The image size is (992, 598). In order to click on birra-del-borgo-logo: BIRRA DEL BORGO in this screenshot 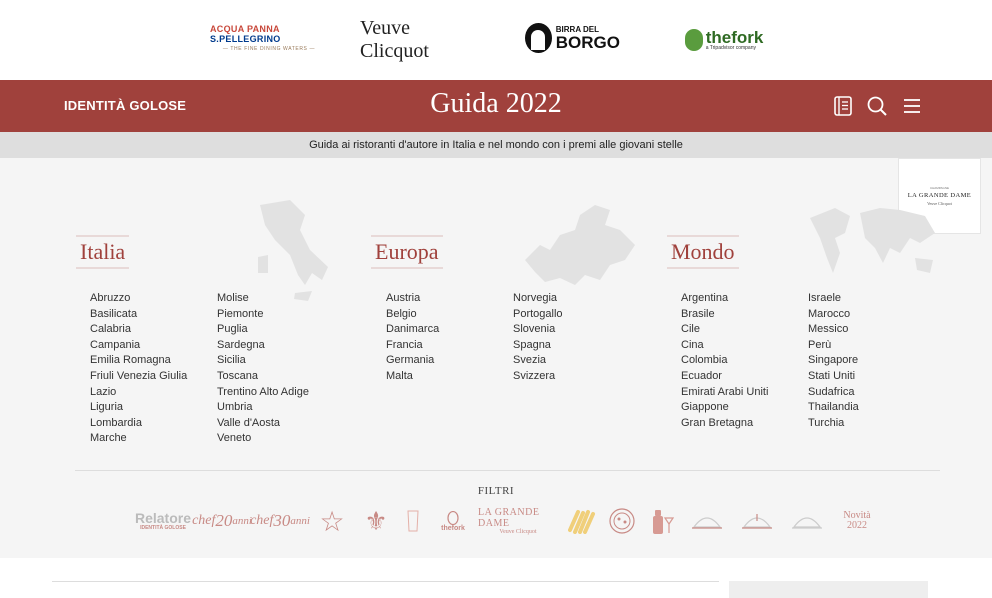, I will do `click(572, 38)`.